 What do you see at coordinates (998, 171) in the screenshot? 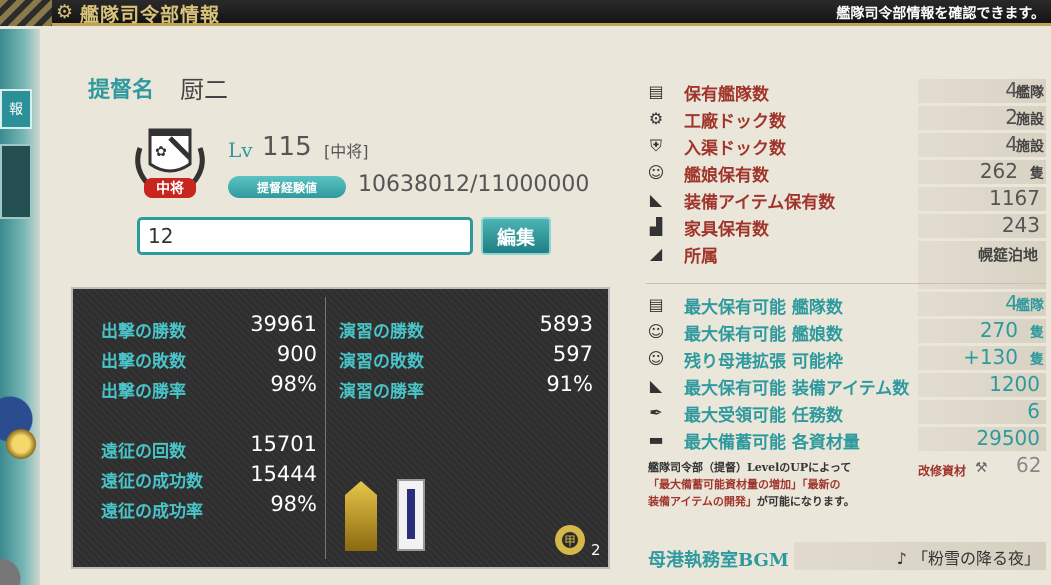
I see `stat-value: 262` at bounding box center [998, 171].